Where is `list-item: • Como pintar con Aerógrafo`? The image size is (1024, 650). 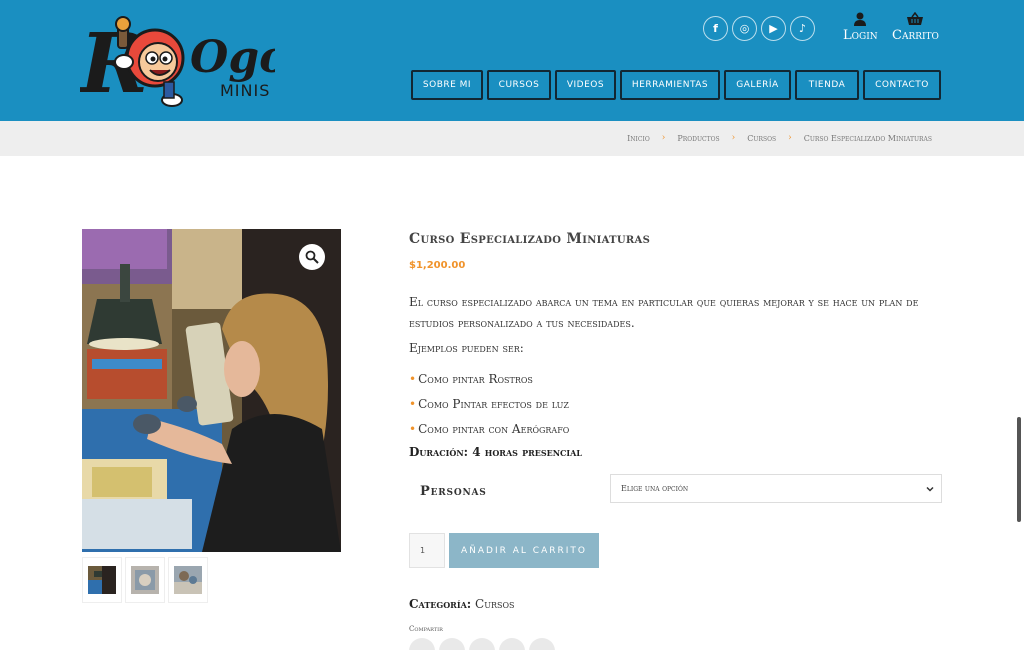
list-item: • Como pintar con Aerógrafo is located at coordinates (489, 428).